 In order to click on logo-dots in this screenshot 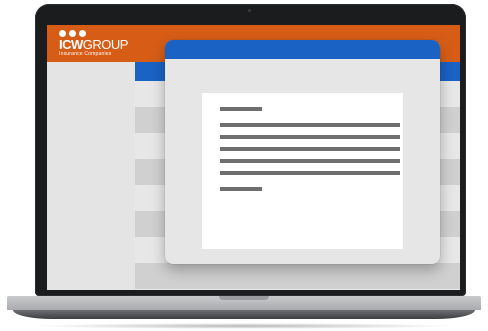, I will do `click(93, 33)`.